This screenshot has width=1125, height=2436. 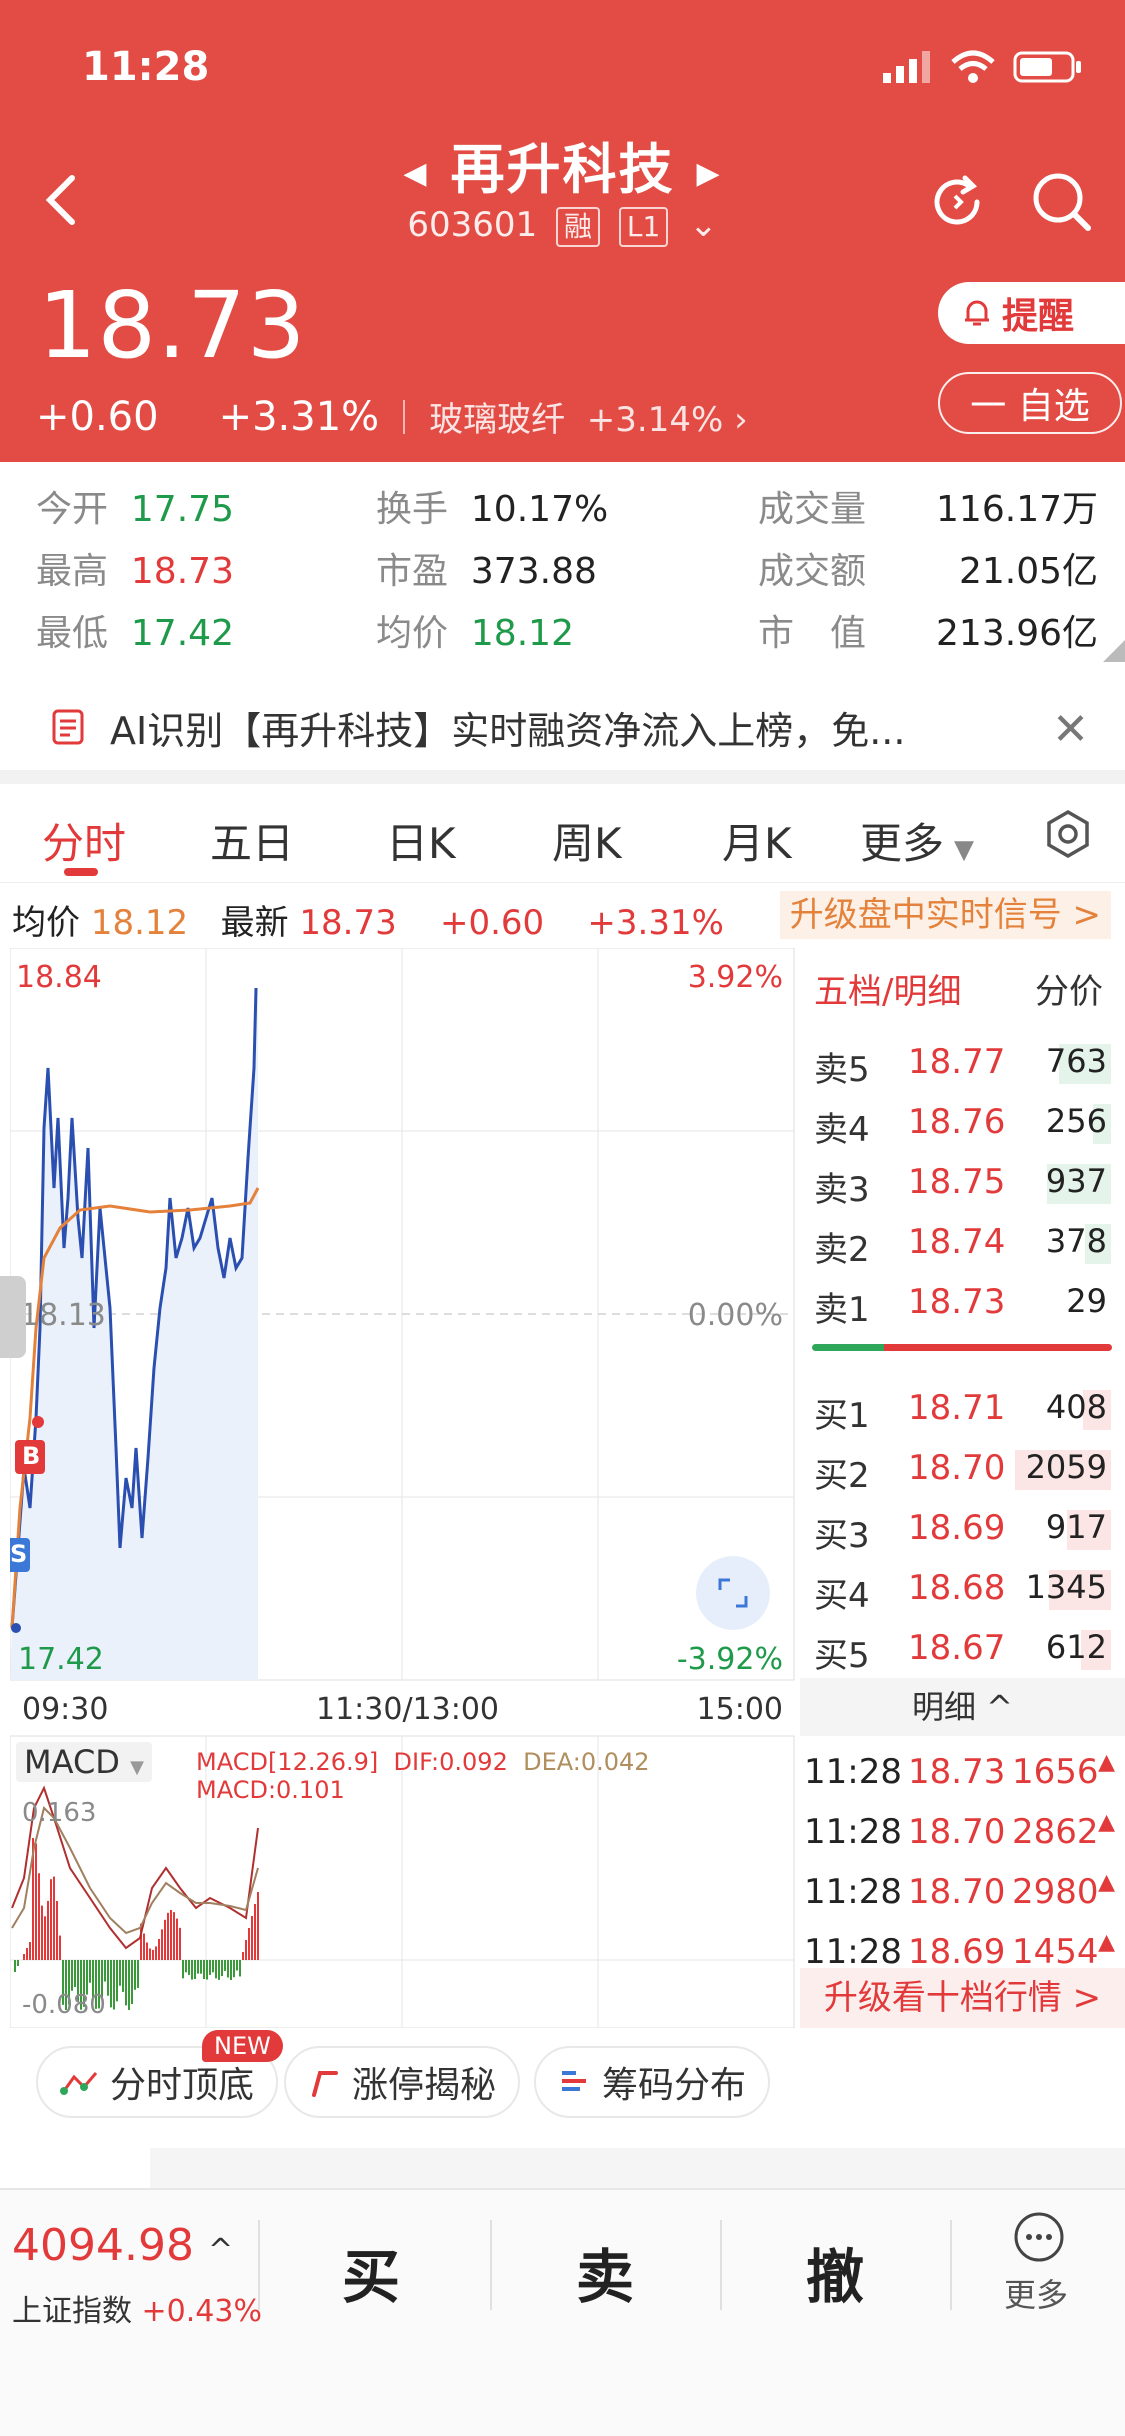 I want to click on upgrade-signal-button: 升级盘中实时信号 >, so click(x=945, y=915).